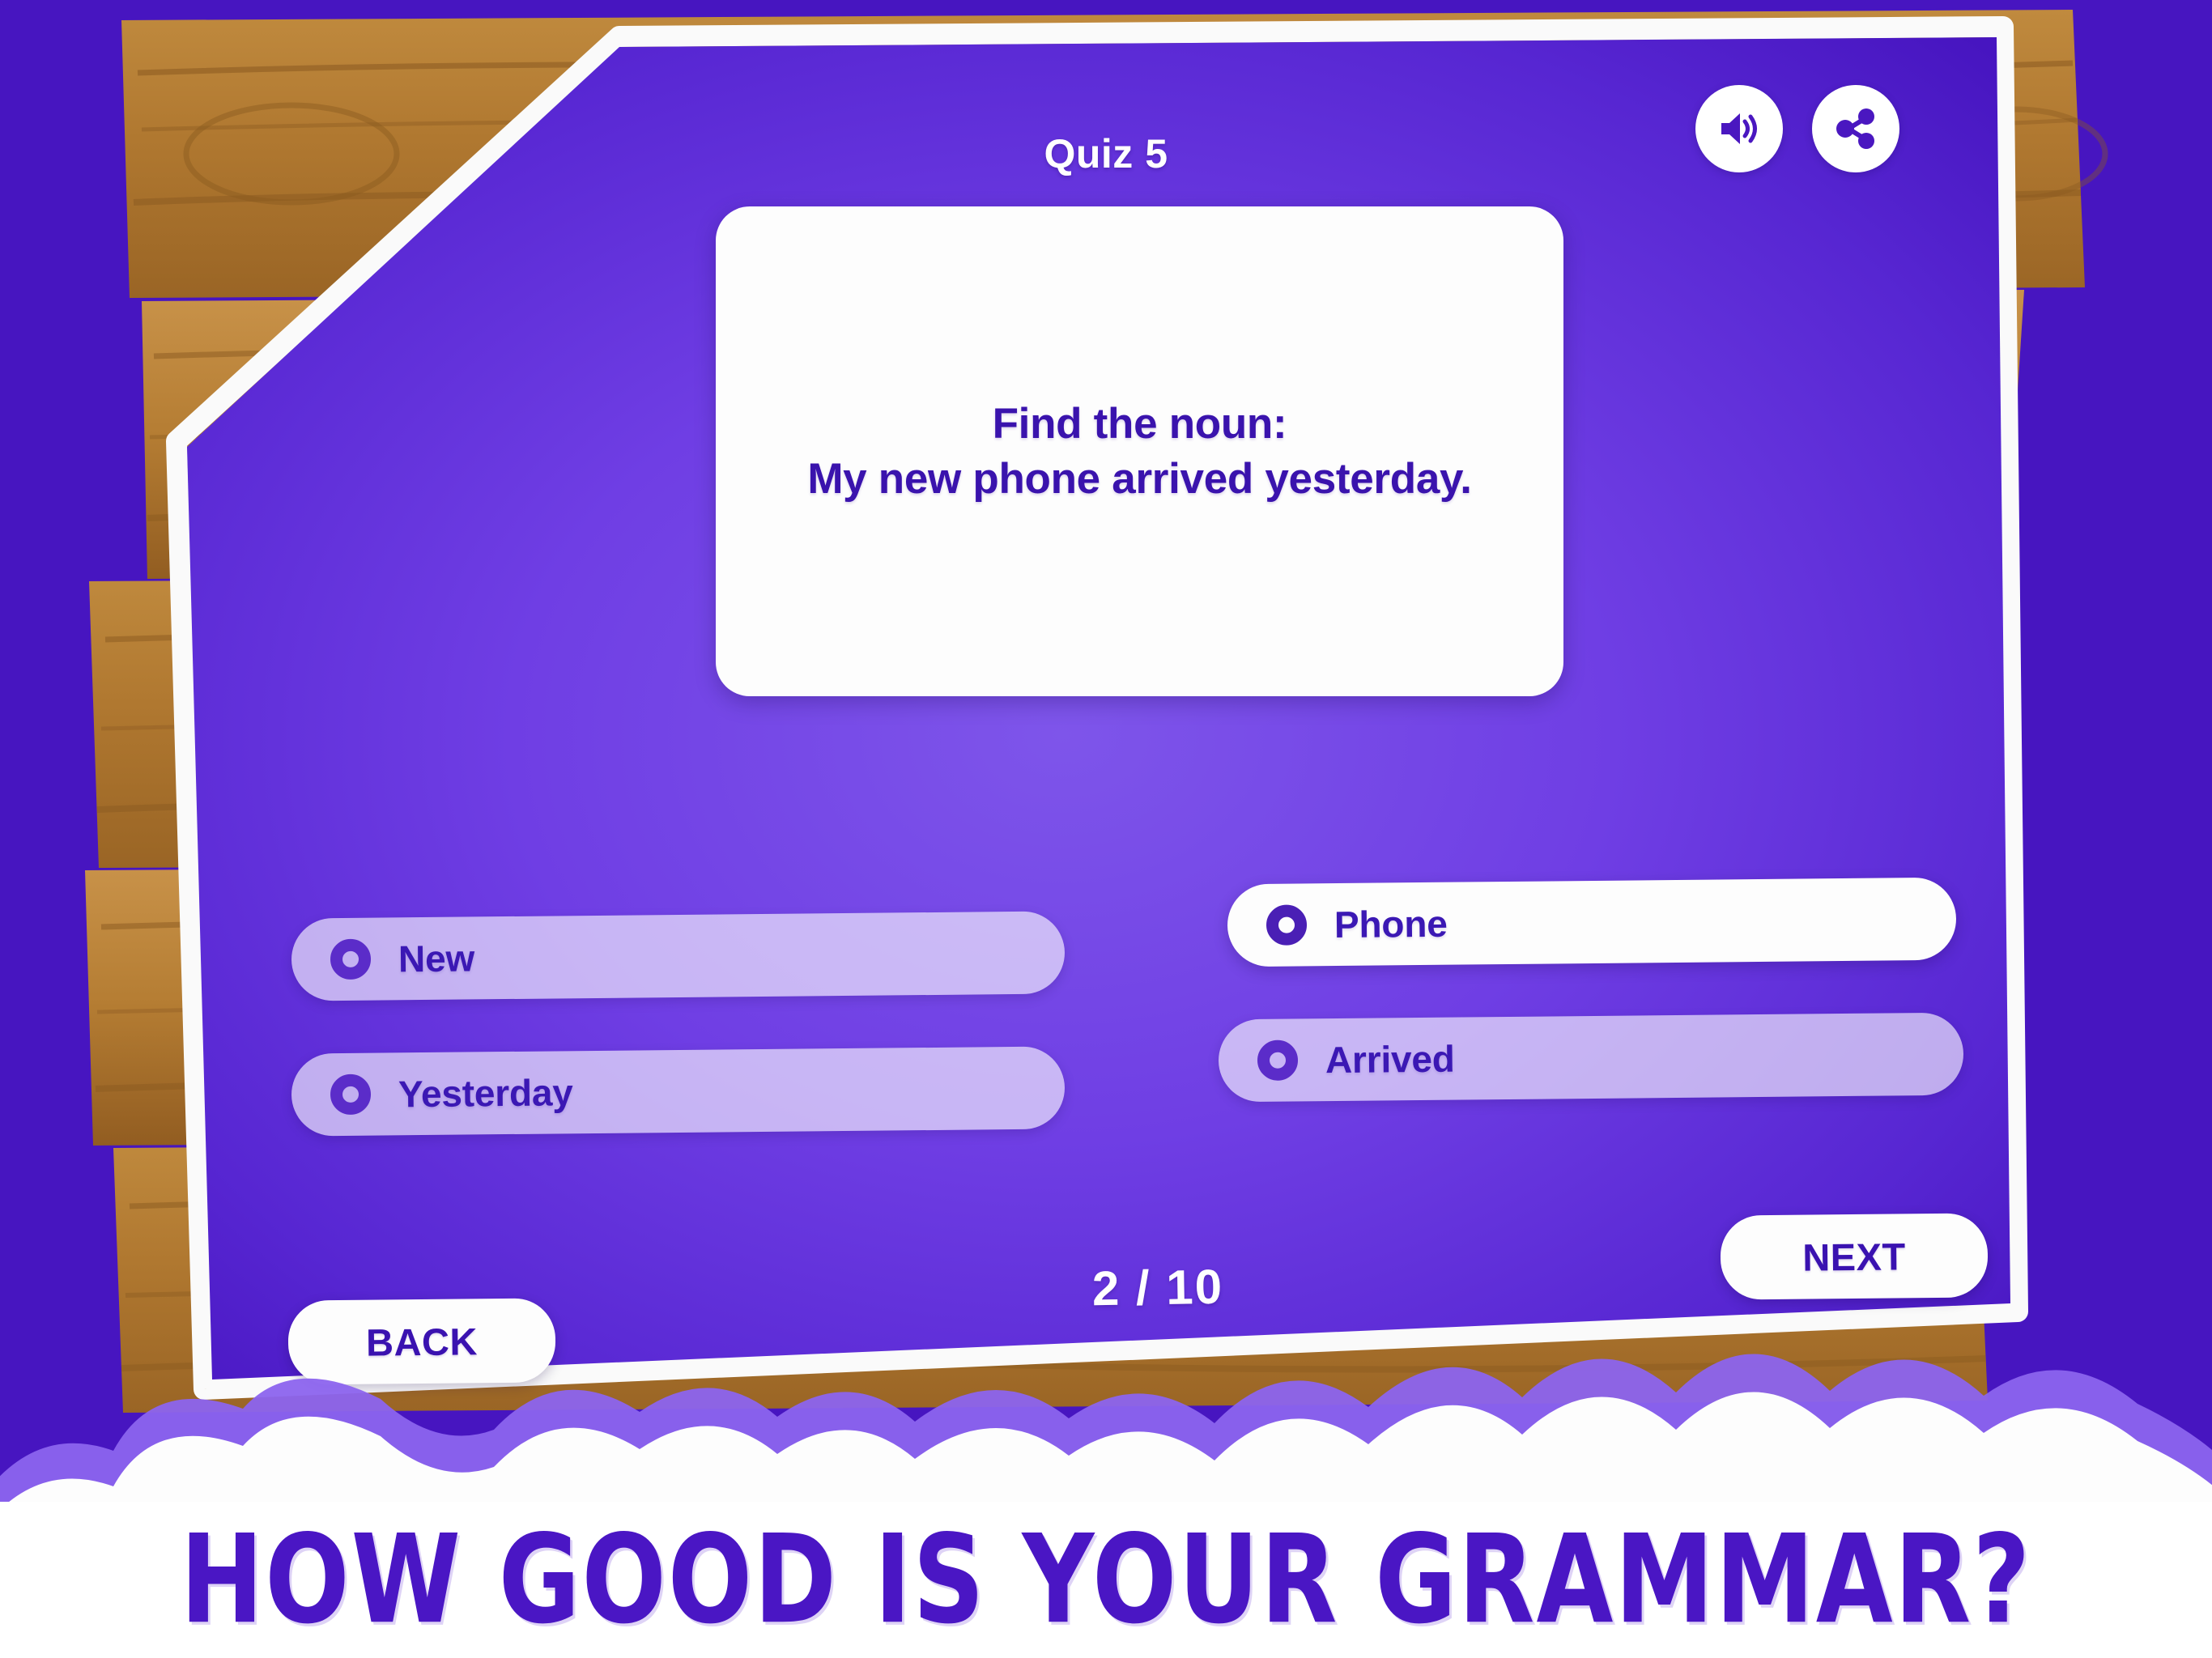  I want to click on banner-title: HOW GOOD IS YOUR GRAMMAR?, so click(1106, 1580).